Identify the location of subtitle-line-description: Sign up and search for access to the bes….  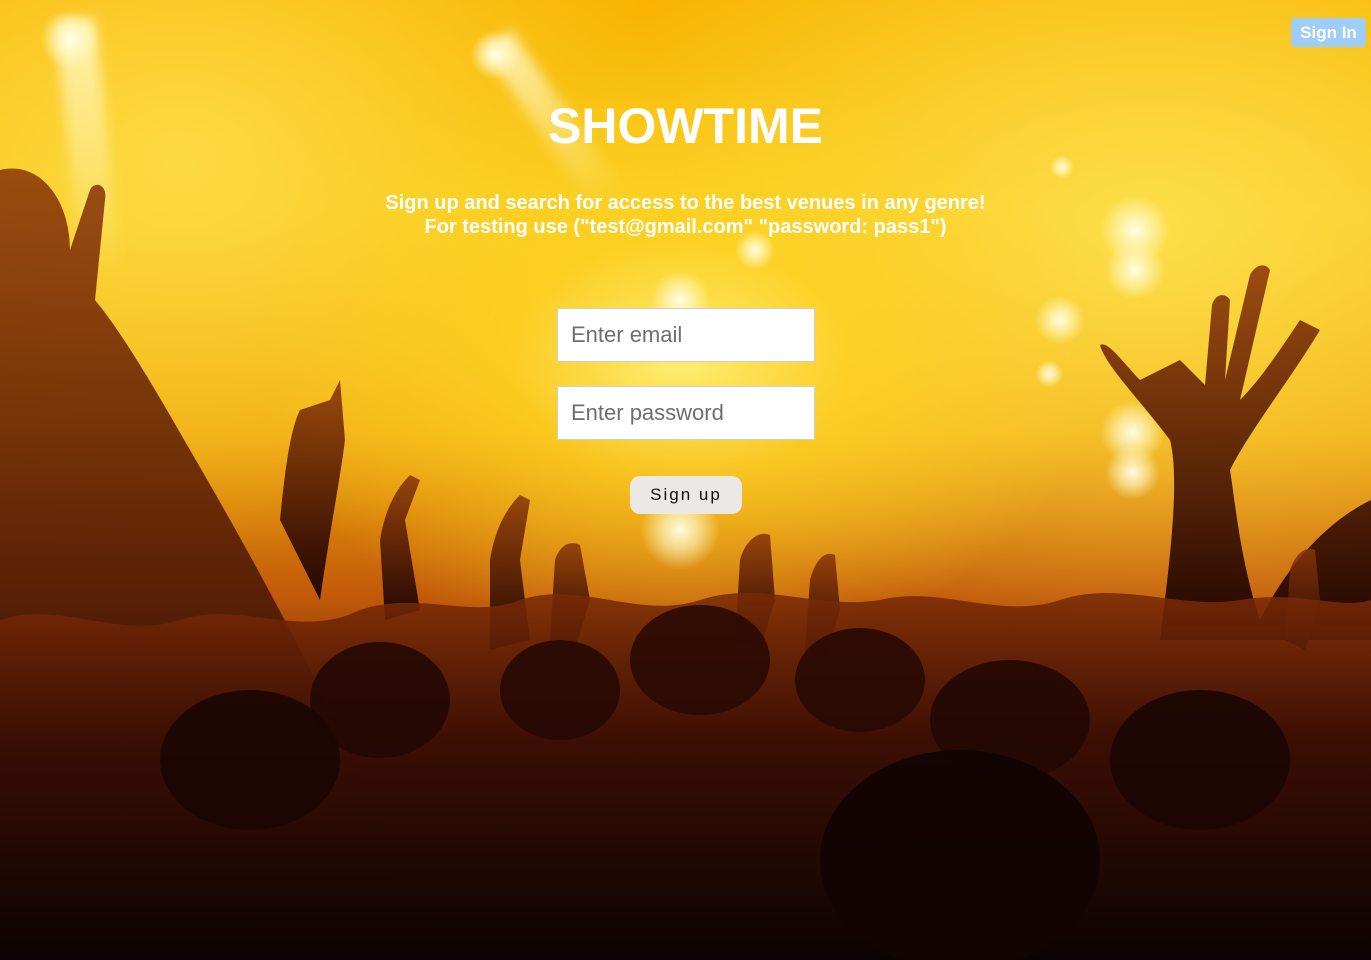
(685, 203).